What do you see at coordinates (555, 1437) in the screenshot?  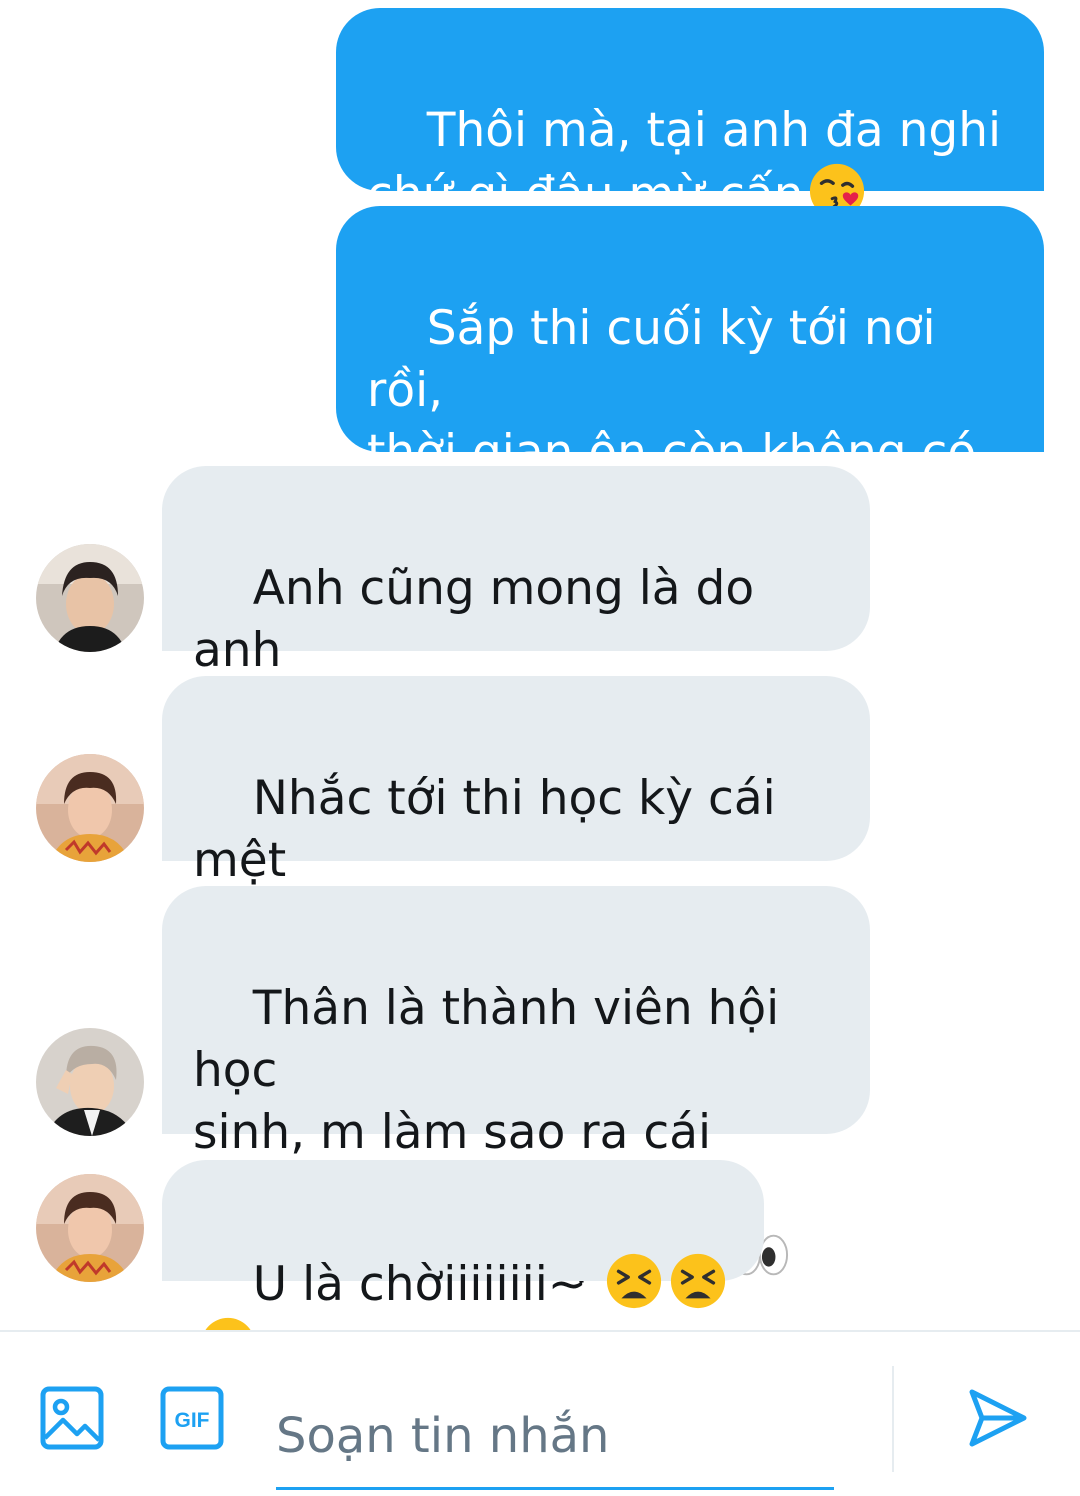 I see `message-input` at bounding box center [555, 1437].